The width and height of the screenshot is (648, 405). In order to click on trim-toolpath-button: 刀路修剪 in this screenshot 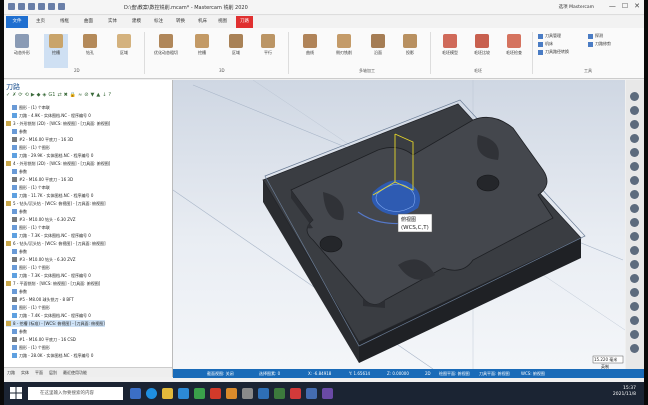, I will do `click(599, 44)`.